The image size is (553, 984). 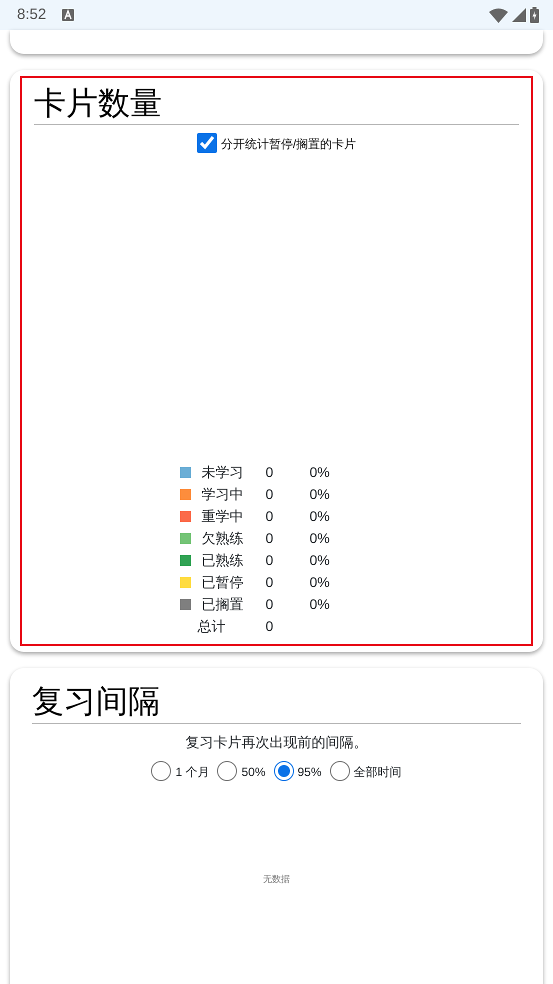 What do you see at coordinates (223, 604) in the screenshot?
I see `legend-label: 已搁置` at bounding box center [223, 604].